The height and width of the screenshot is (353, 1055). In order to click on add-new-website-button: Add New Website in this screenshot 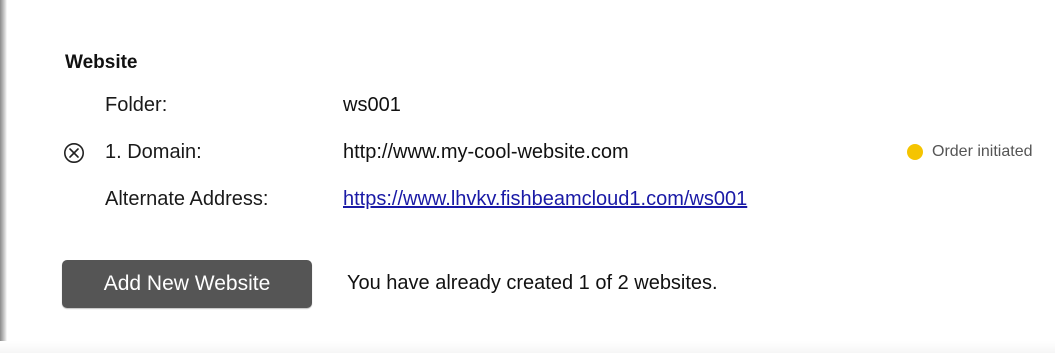, I will do `click(187, 284)`.